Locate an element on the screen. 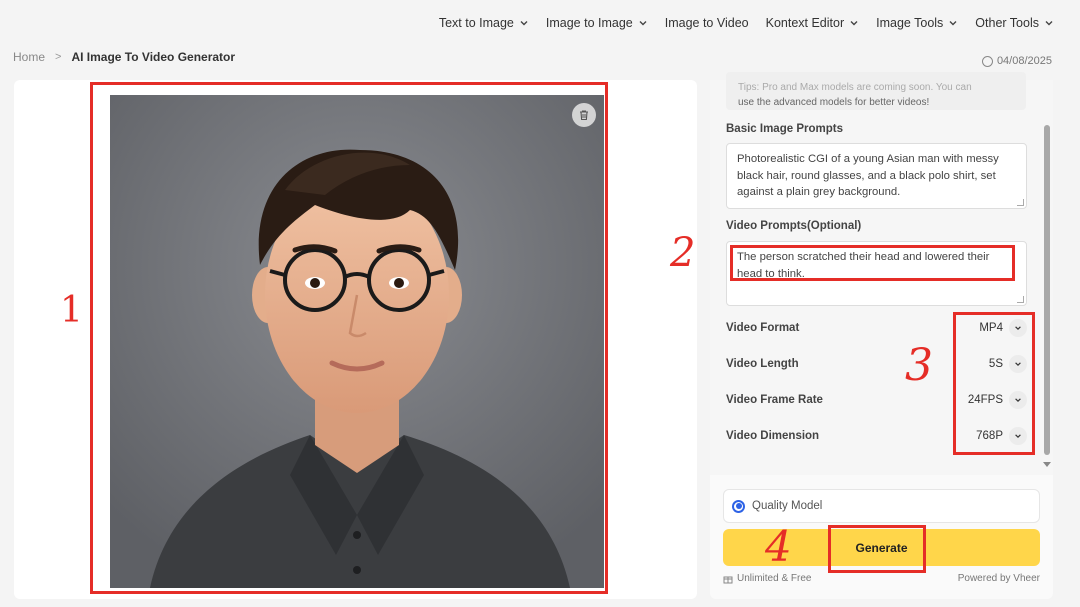  nav-label: Image Tools is located at coordinates (910, 23).